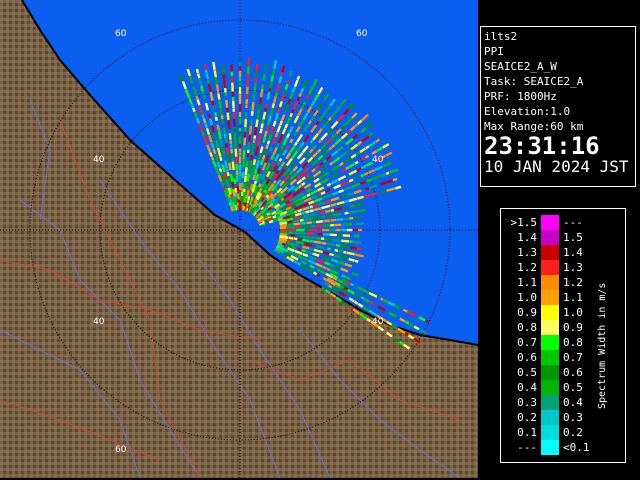 The image size is (640, 480). Describe the element at coordinates (573, 312) in the screenshot. I see `legend-high-label: 1.0` at that location.